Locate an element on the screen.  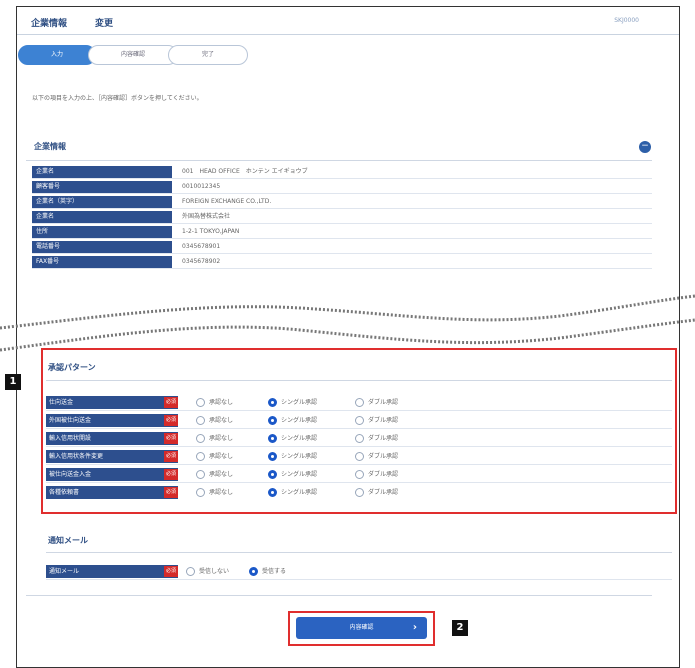
row-label: 仕向送金 is located at coordinates (112, 402).